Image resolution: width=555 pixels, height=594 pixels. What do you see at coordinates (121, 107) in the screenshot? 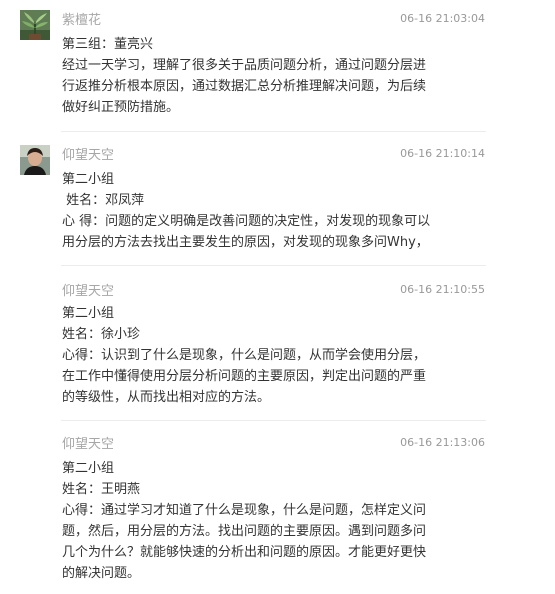
I see `comment-line: 做好纠正预防措施。` at bounding box center [121, 107].